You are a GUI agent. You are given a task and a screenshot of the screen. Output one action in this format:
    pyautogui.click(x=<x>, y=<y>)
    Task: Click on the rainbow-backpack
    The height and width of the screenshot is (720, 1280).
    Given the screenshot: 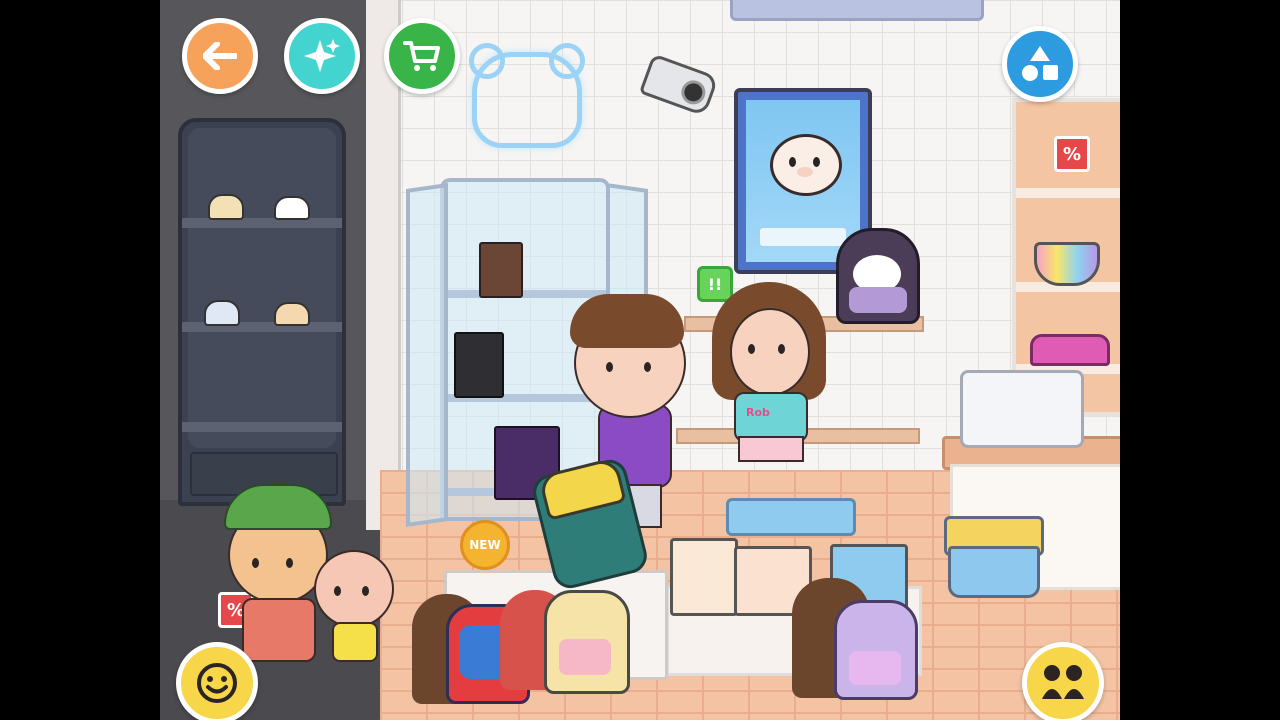 What is the action you would take?
    pyautogui.click(x=876, y=650)
    